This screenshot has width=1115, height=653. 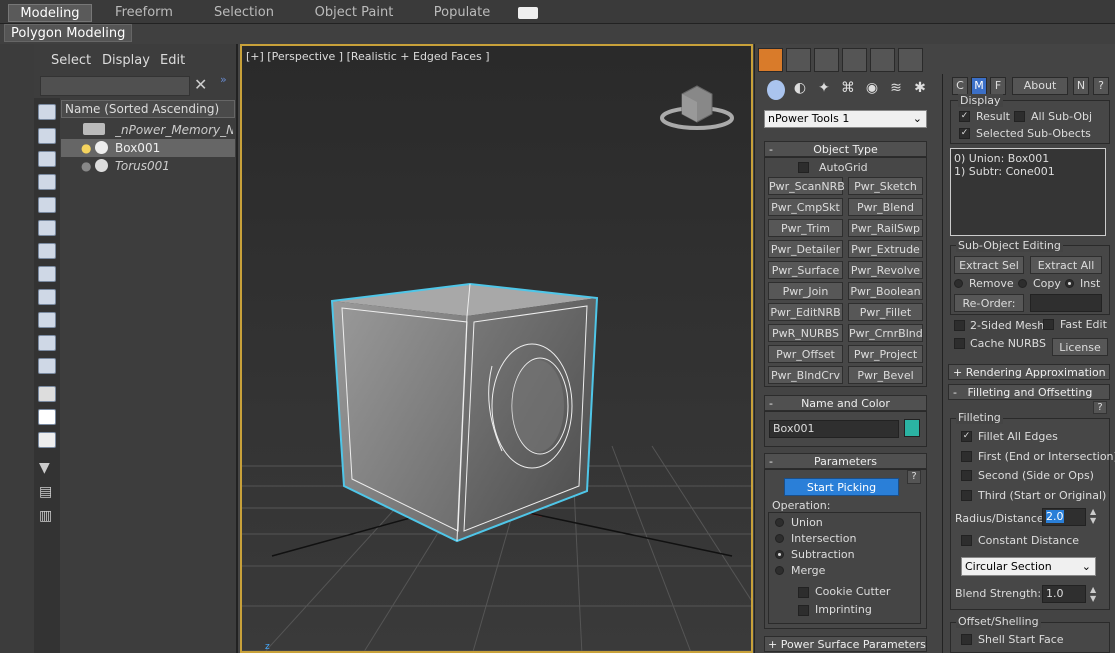 What do you see at coordinates (1093, 594) in the screenshot?
I see `blend-spinner-icon: ▲ ▼` at bounding box center [1093, 594].